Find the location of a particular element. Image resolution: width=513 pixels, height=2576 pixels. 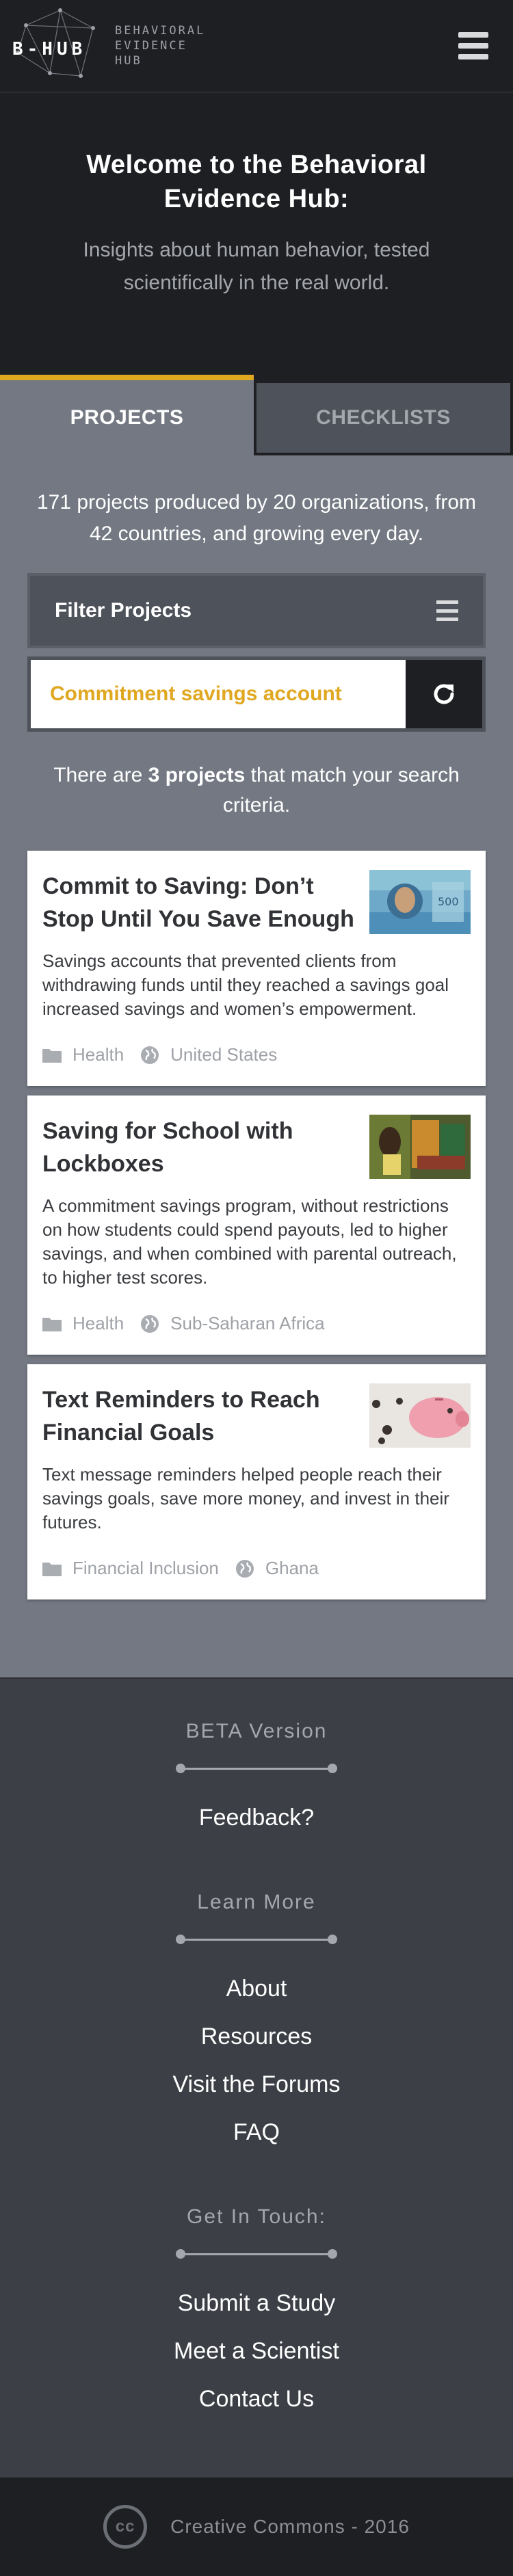

project-region: Sub-Saharan Africa is located at coordinates (233, 1323).